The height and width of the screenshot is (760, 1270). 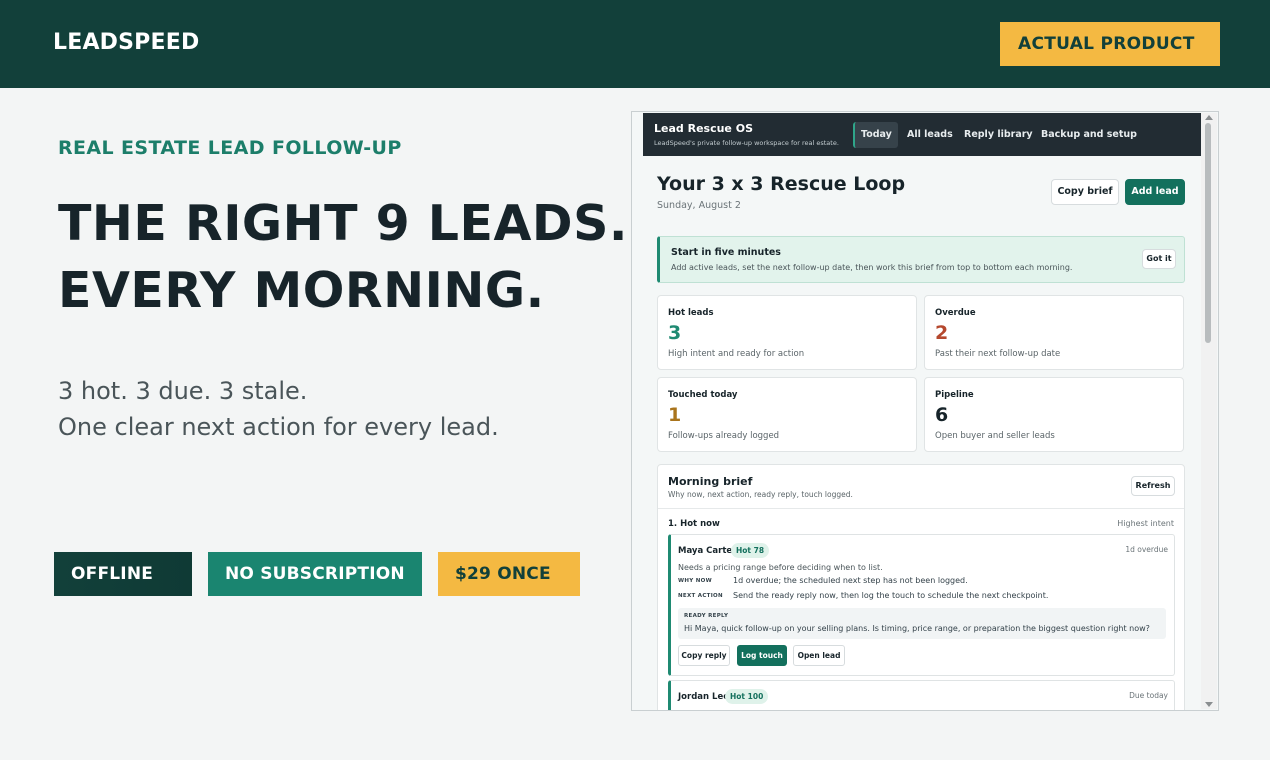 What do you see at coordinates (706, 616) in the screenshot?
I see `ready-reply-label: READY REPLY` at bounding box center [706, 616].